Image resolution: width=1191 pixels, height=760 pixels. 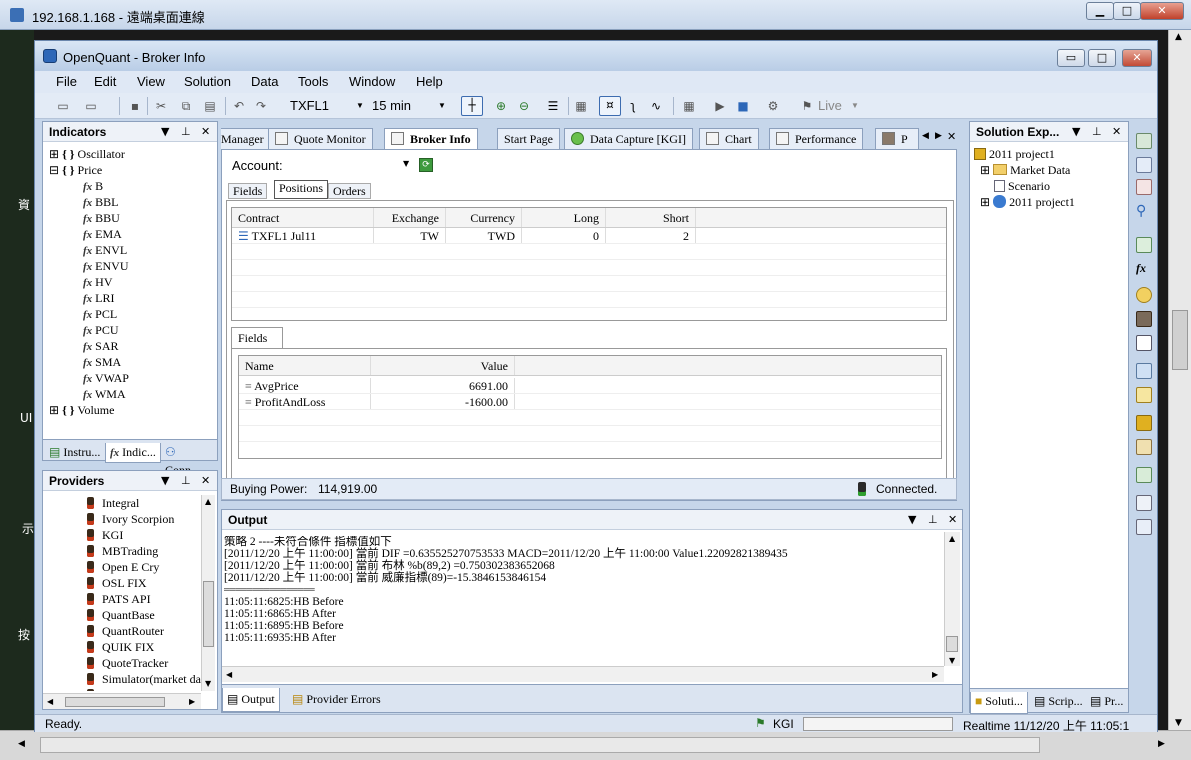 What do you see at coordinates (320, 138) in the screenshot?
I see `tab-quote-monitor: Quote Monitor` at bounding box center [320, 138].